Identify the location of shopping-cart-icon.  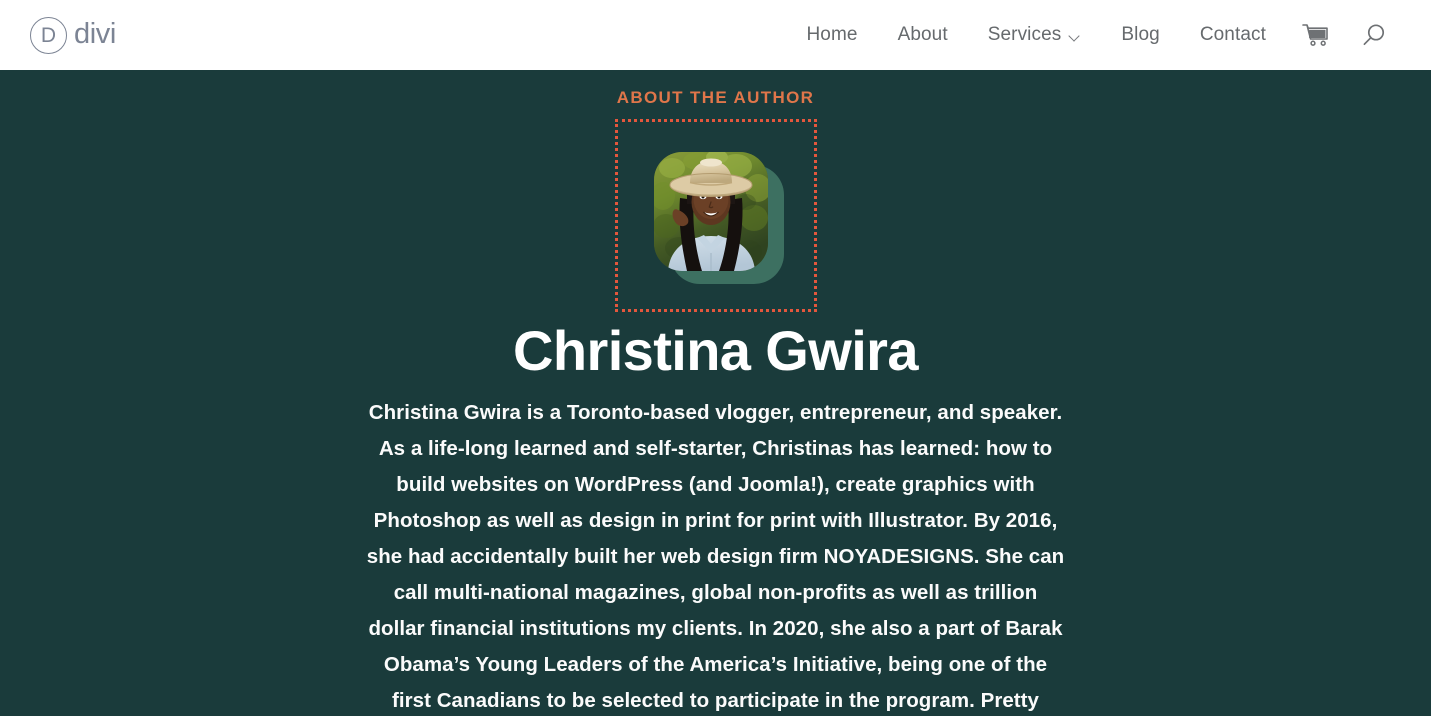
(1315, 35).